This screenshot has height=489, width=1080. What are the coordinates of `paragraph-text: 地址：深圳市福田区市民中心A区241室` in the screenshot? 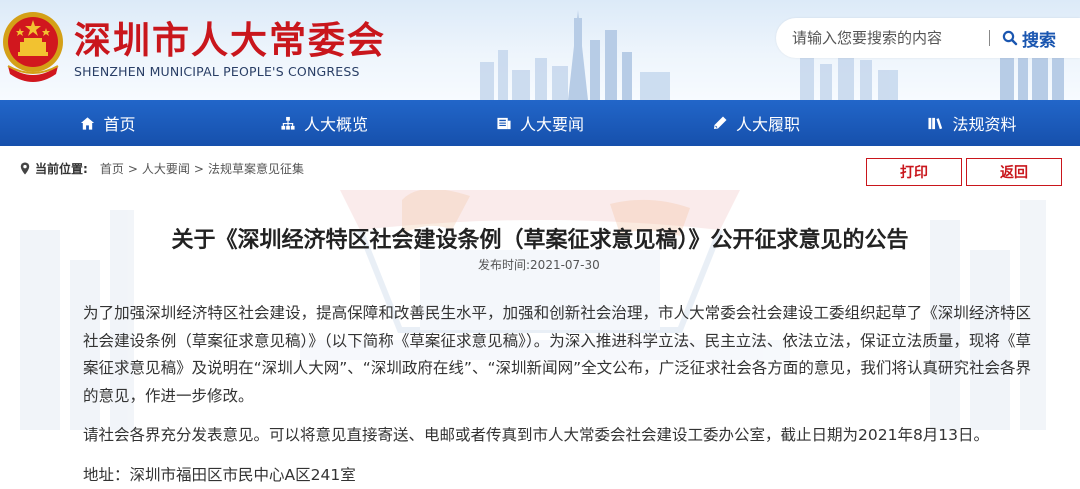 It's located at (219, 474).